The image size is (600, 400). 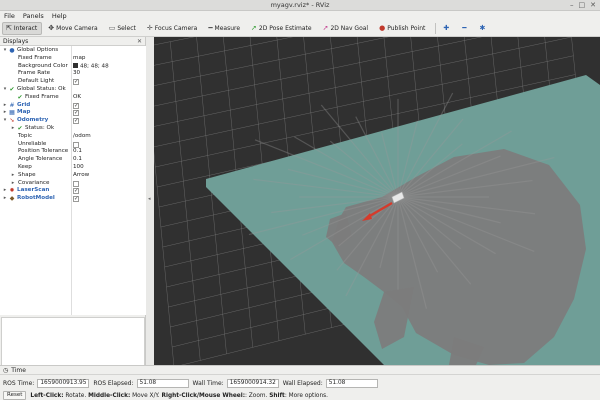 I want to click on menu-file: File, so click(x=9, y=16).